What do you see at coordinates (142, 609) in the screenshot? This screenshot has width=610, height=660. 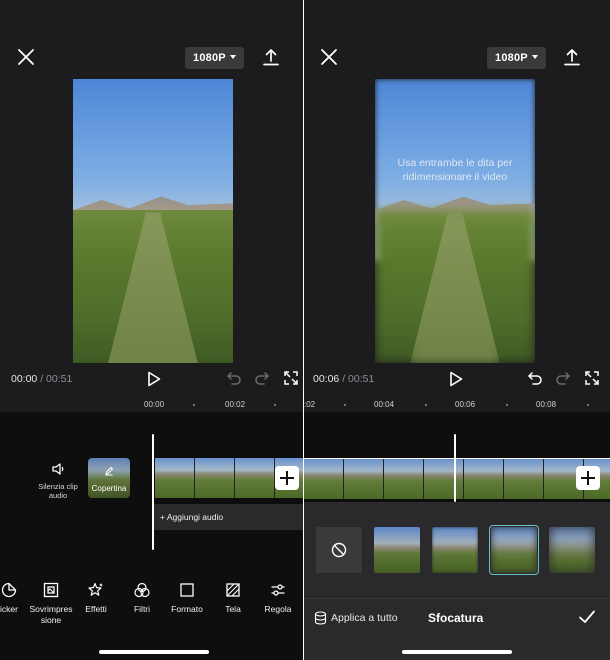 I see `tool-label: Filtri` at bounding box center [142, 609].